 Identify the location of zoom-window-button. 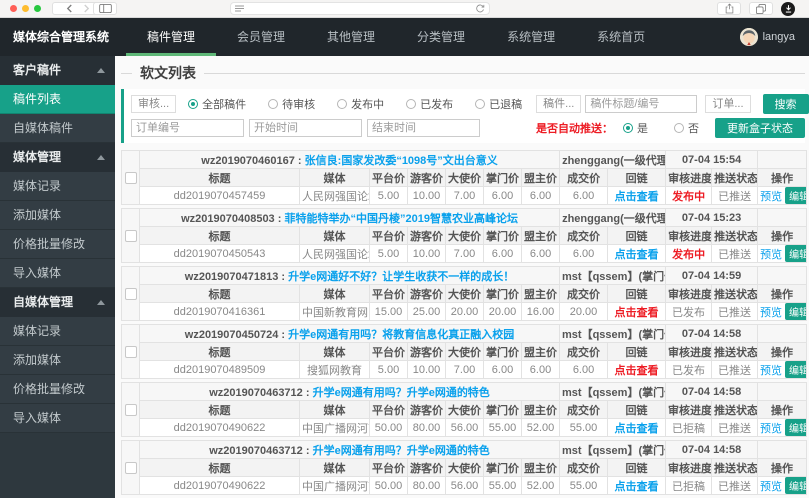
(37, 8).